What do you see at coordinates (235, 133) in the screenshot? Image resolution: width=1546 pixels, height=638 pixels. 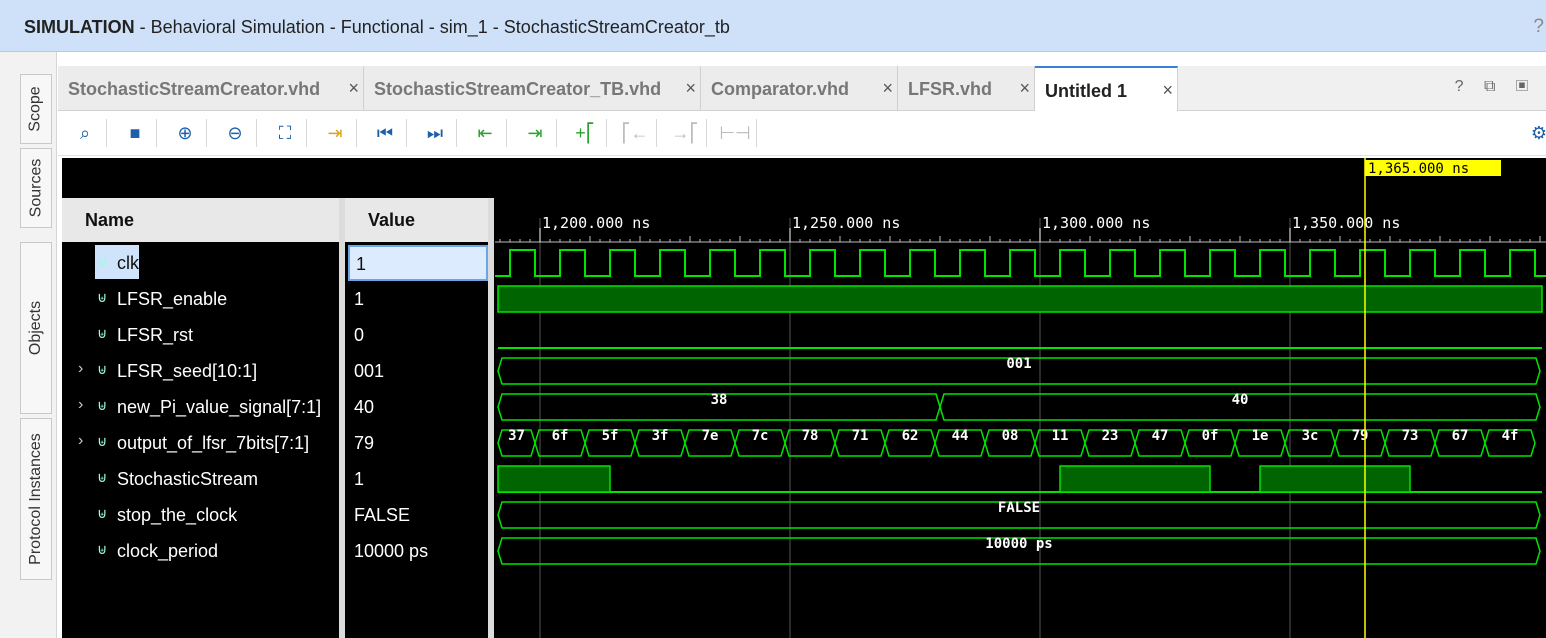 I see `zoom-out-icon: ⊖` at bounding box center [235, 133].